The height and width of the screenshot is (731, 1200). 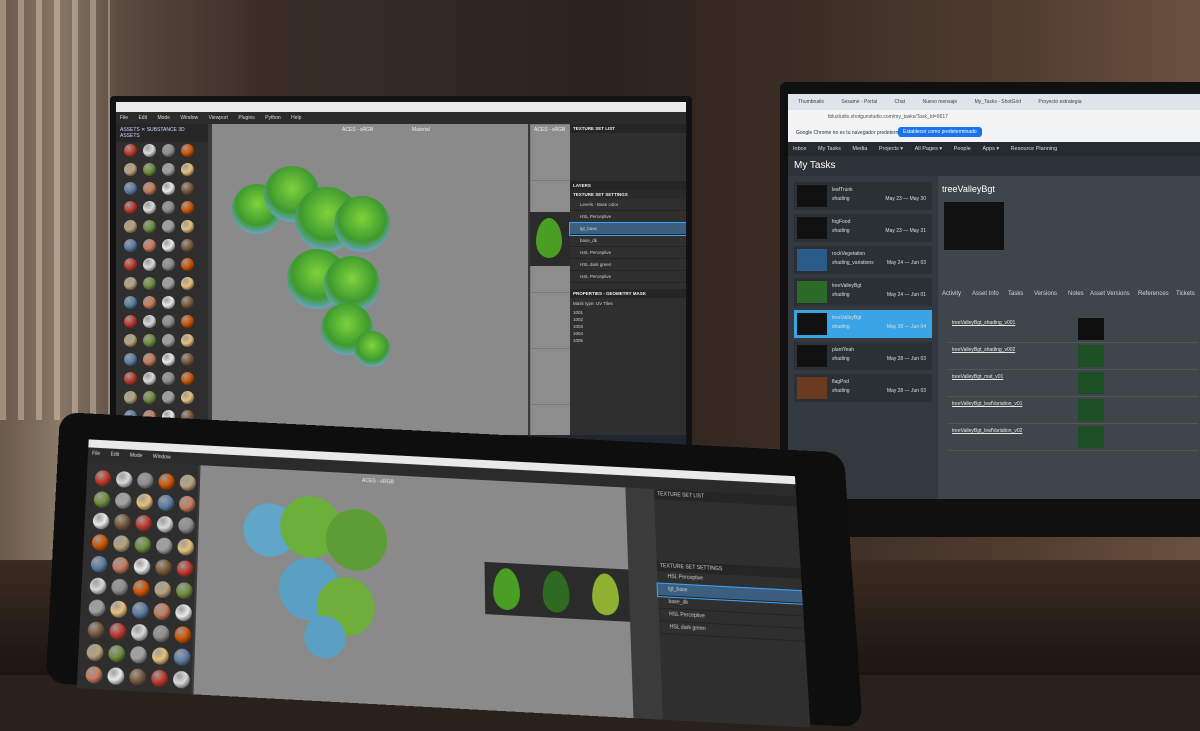 I want to click on browser-tab: My_Tasks - ShotGrid, so click(x=998, y=102).